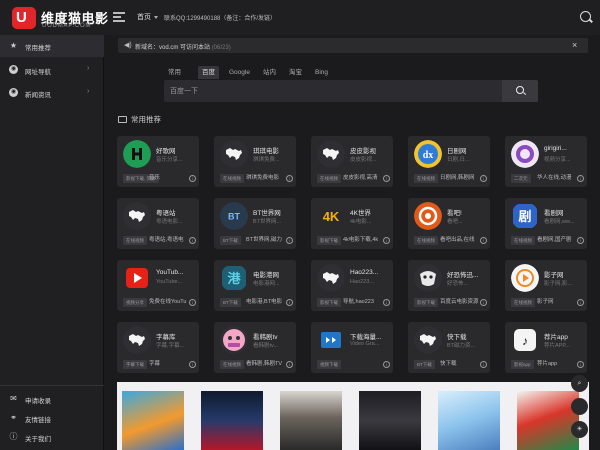  I want to click on site-card: 看韩剧tv 看韩剧tv... 在线视频 看韩剧,韩剧TV i, so click(255, 347).